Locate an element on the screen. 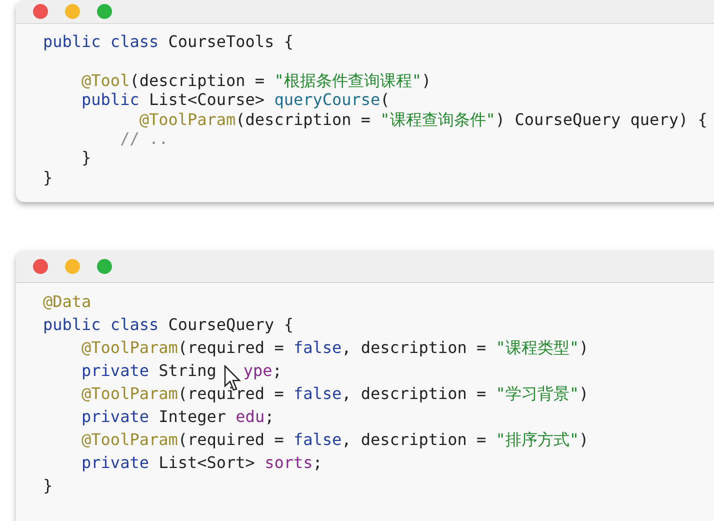 This screenshot has width=714, height=521. code-line: public class CourseQuery { is located at coordinates (168, 325).